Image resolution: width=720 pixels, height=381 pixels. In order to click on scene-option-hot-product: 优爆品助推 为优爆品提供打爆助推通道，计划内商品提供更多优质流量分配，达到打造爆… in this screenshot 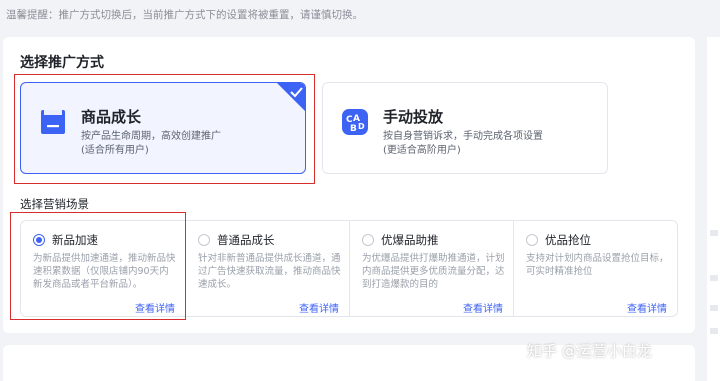, I will do `click(431, 268)`.